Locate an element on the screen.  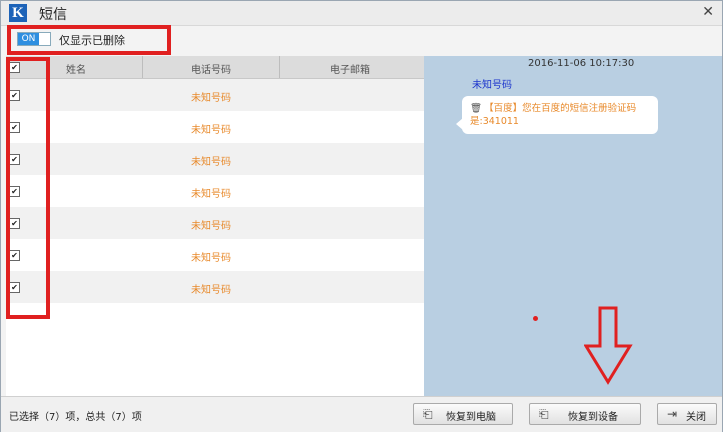
column-header-name: 姓名 is located at coordinates (76, 70).